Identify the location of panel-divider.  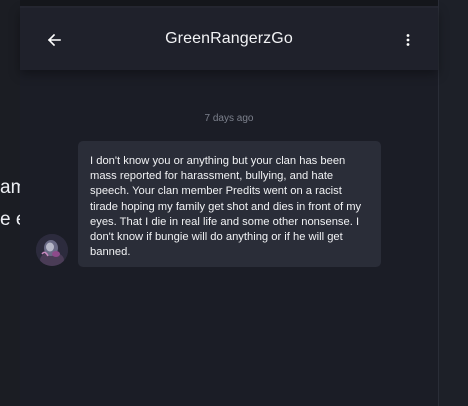
(438, 203).